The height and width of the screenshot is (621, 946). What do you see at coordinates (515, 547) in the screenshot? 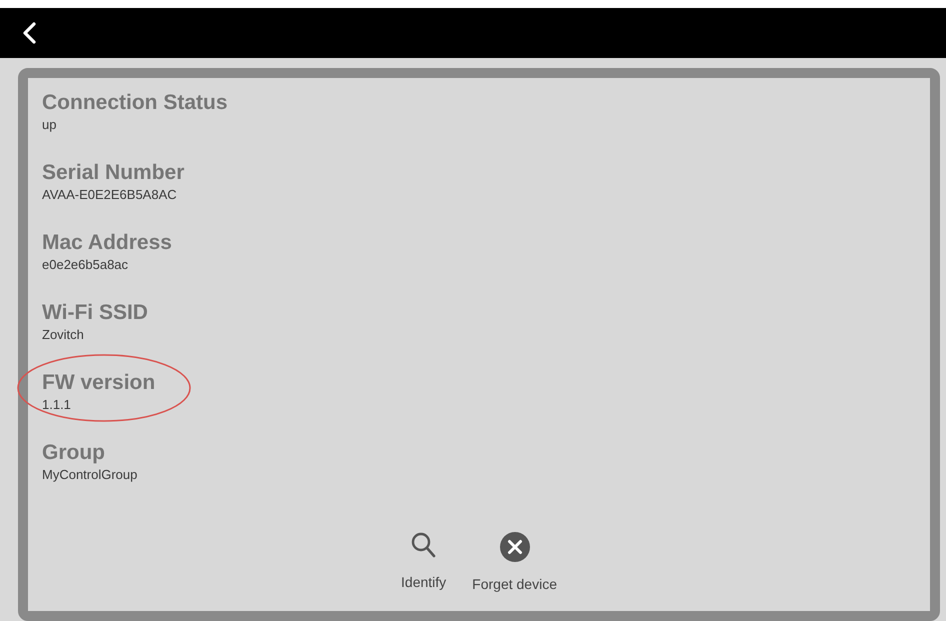
I see `close-icon` at bounding box center [515, 547].